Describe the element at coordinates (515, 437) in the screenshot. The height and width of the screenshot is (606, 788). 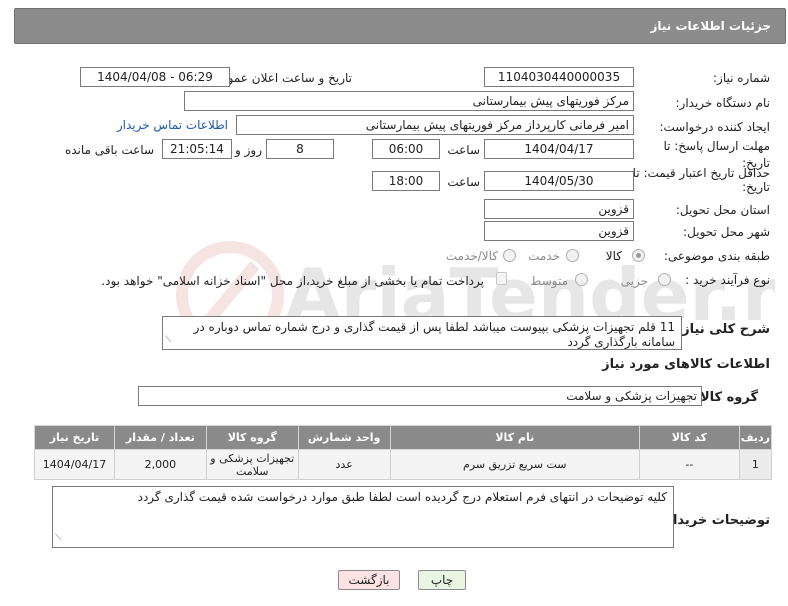
I see `col-item-name: نام کالا` at that location.